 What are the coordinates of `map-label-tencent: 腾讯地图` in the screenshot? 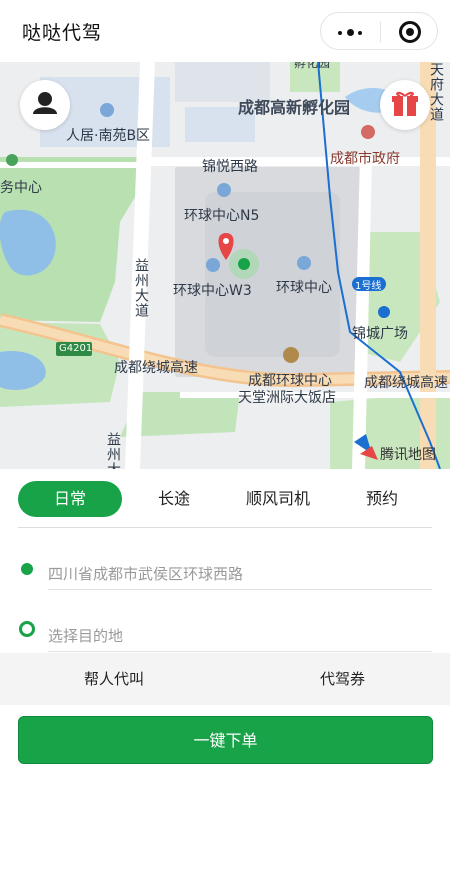 It's located at (408, 455).